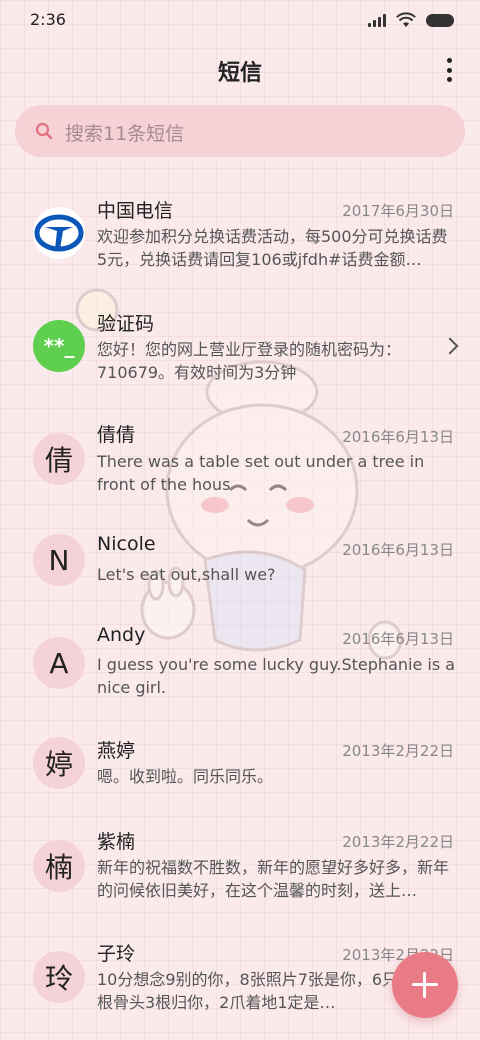 The height and width of the screenshot is (1040, 480). Describe the element at coordinates (59, 763) in the screenshot. I see `avatar: 婷` at that location.